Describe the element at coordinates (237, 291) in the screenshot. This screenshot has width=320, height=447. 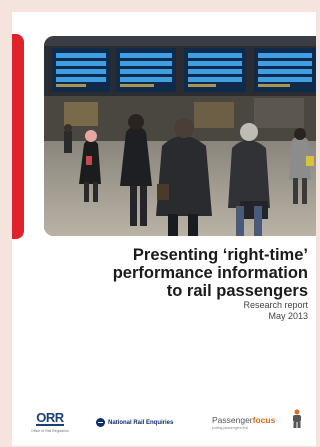
I see `report-title-line-3: to rail passengers` at that location.